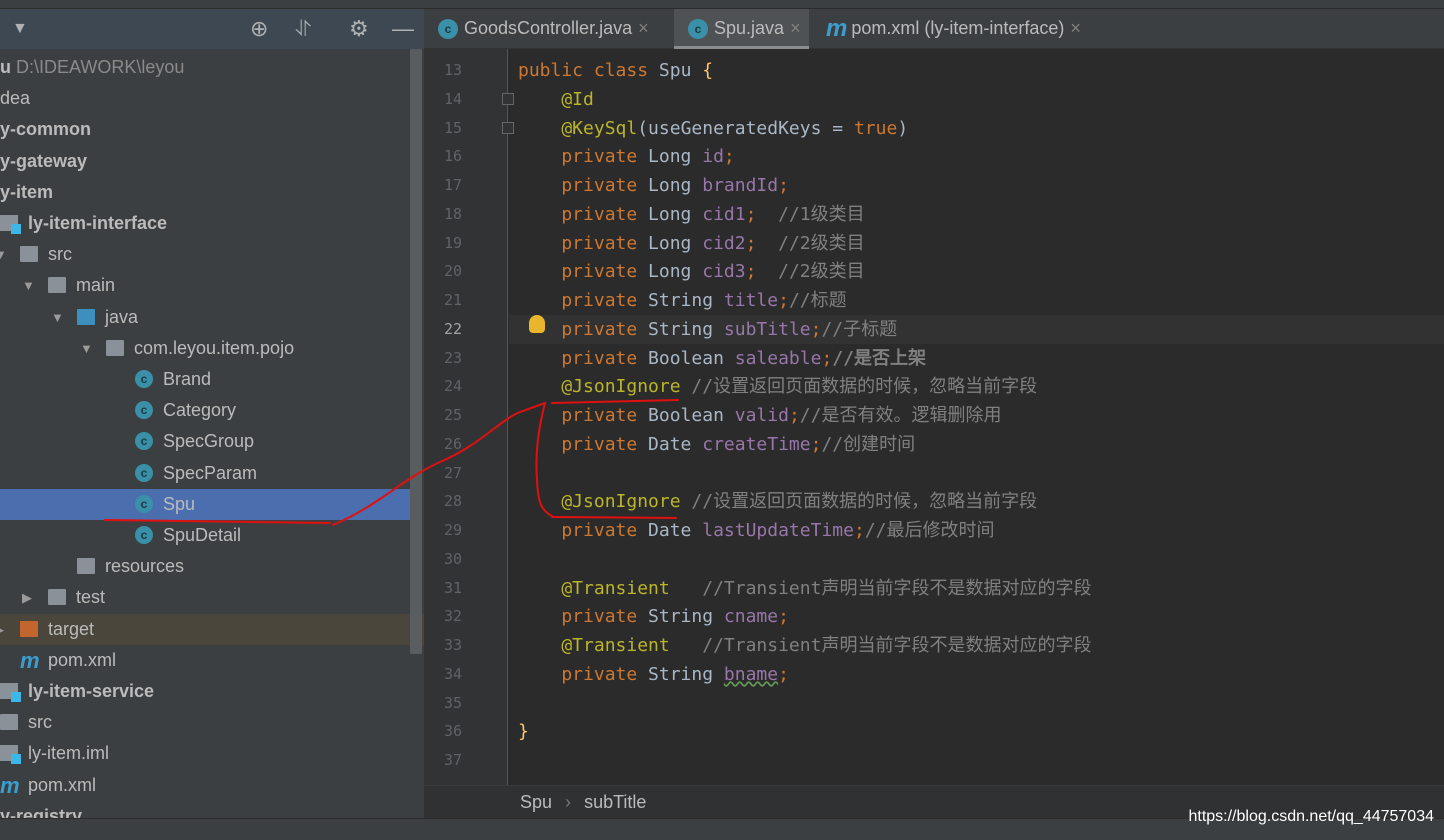 This screenshot has width=1444, height=840. I want to click on tree-item: ▶ target, so click(212, 629).